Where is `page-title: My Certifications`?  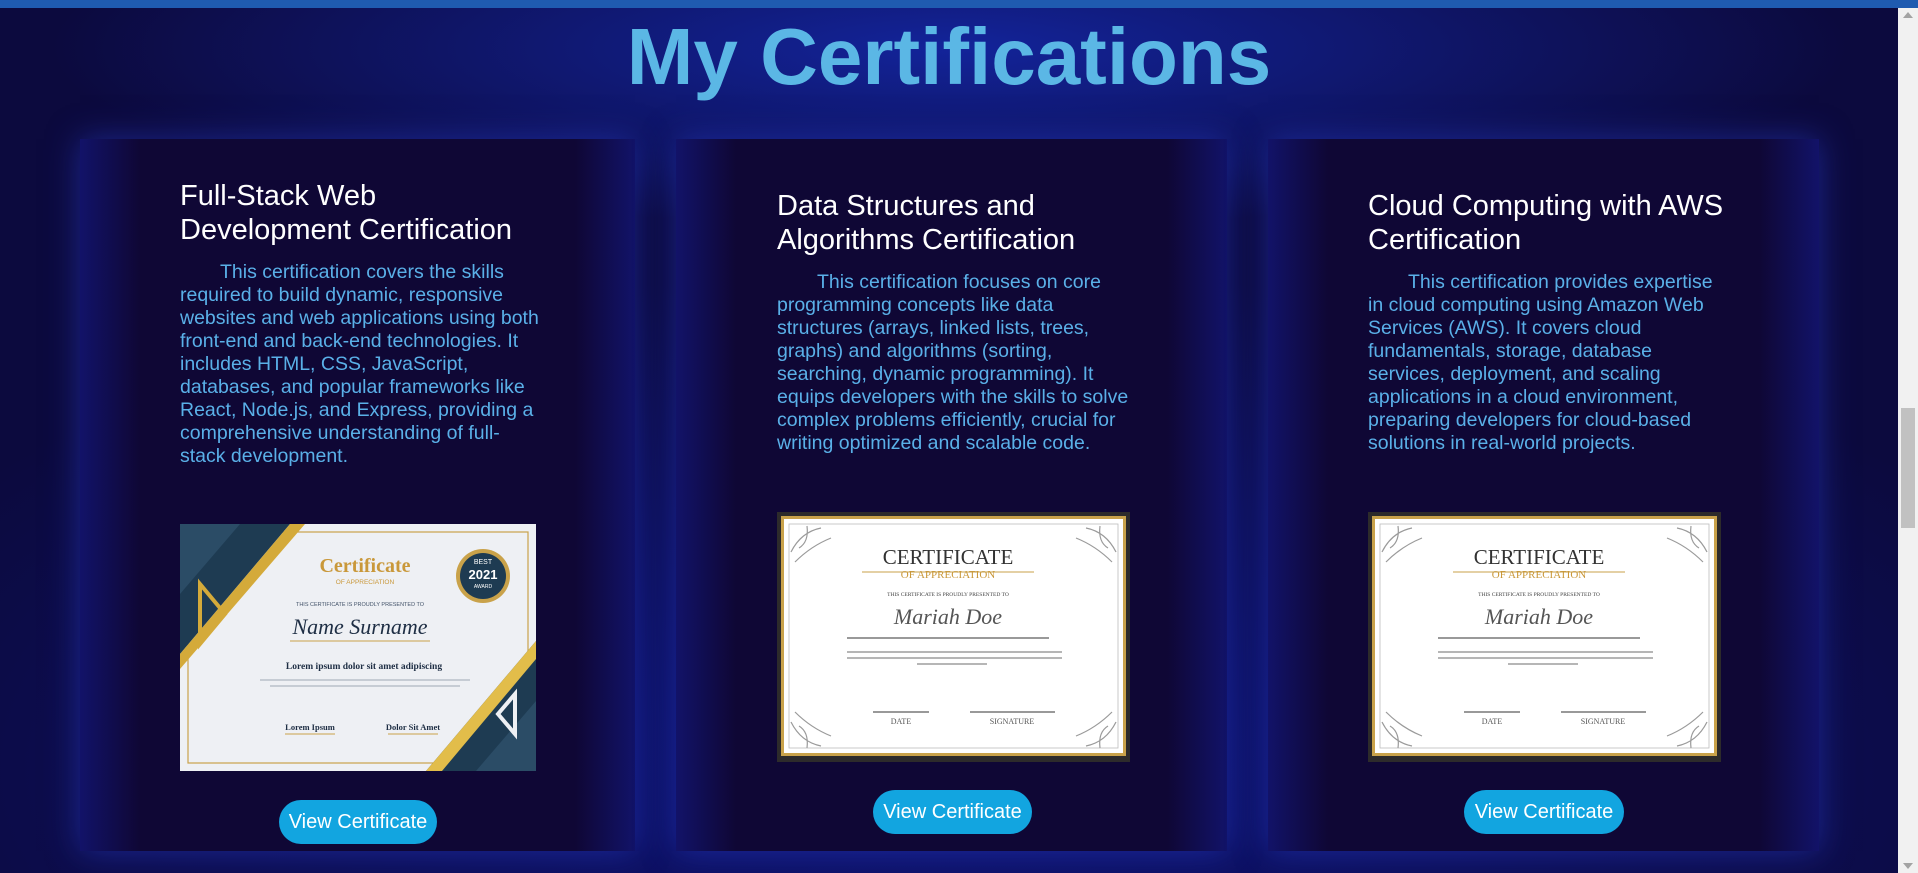 page-title: My Certifications is located at coordinates (949, 56).